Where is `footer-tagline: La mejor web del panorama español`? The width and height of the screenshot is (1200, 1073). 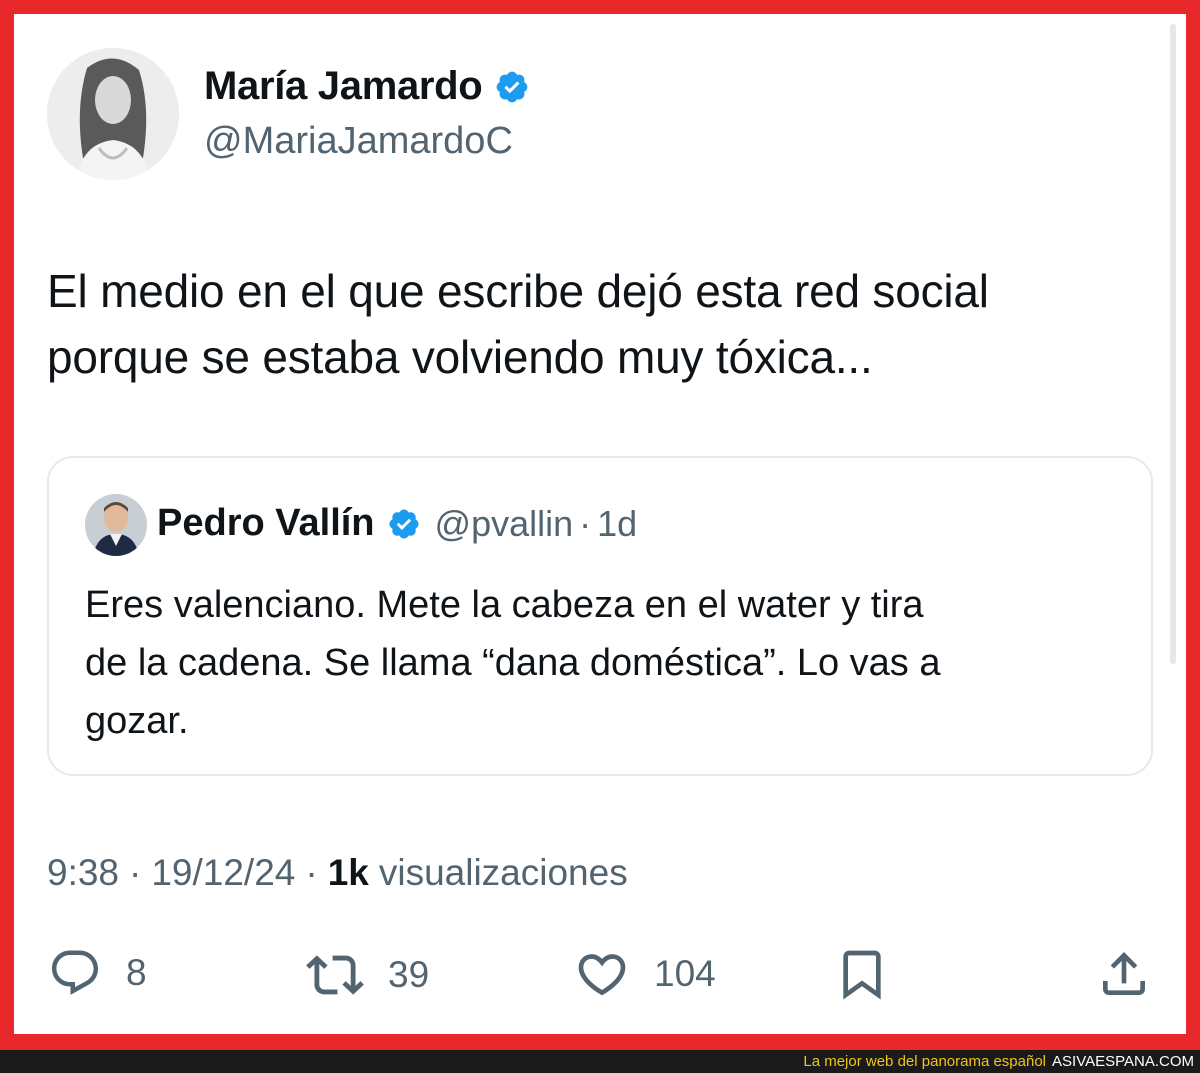 footer-tagline: La mejor web del panorama español is located at coordinates (925, 1061).